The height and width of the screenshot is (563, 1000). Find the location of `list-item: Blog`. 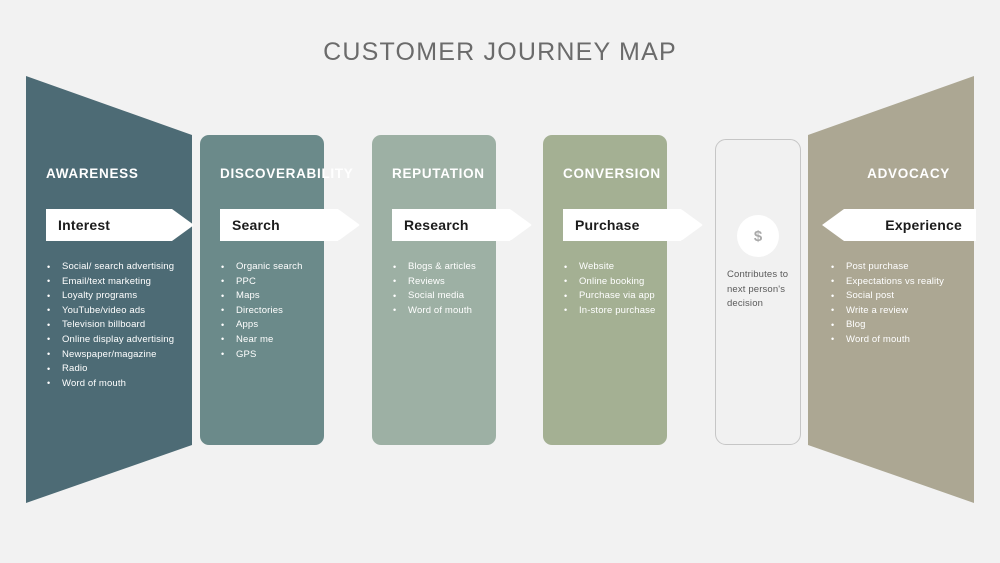

list-item: Blog is located at coordinates (900, 325).